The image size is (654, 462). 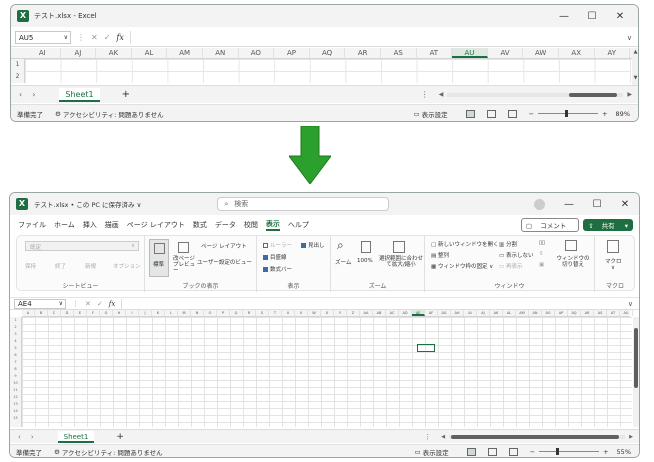 What do you see at coordinates (90, 266) in the screenshot?
I see `new-view-button: 新規` at bounding box center [90, 266].